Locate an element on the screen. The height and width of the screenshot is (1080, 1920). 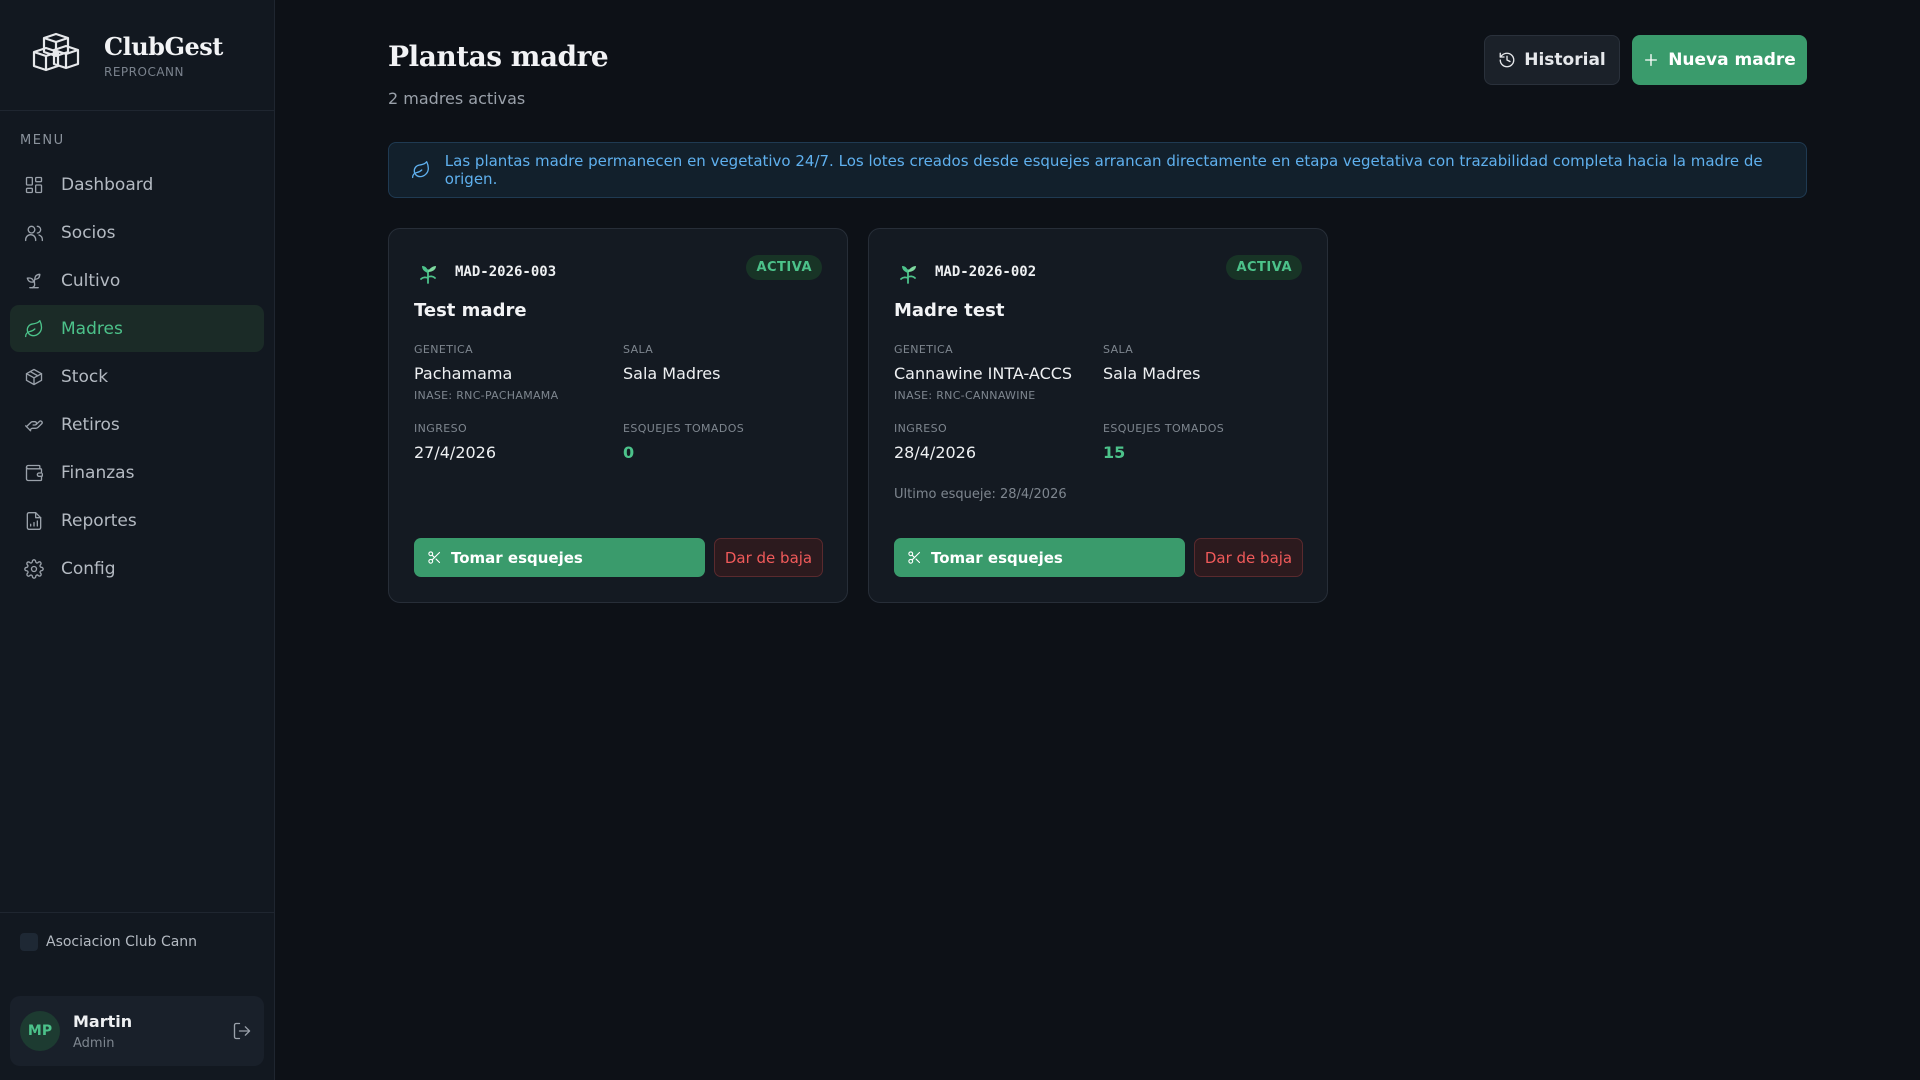
inase-value: INASE: RNC-CANNAWINE is located at coordinates (965, 395).